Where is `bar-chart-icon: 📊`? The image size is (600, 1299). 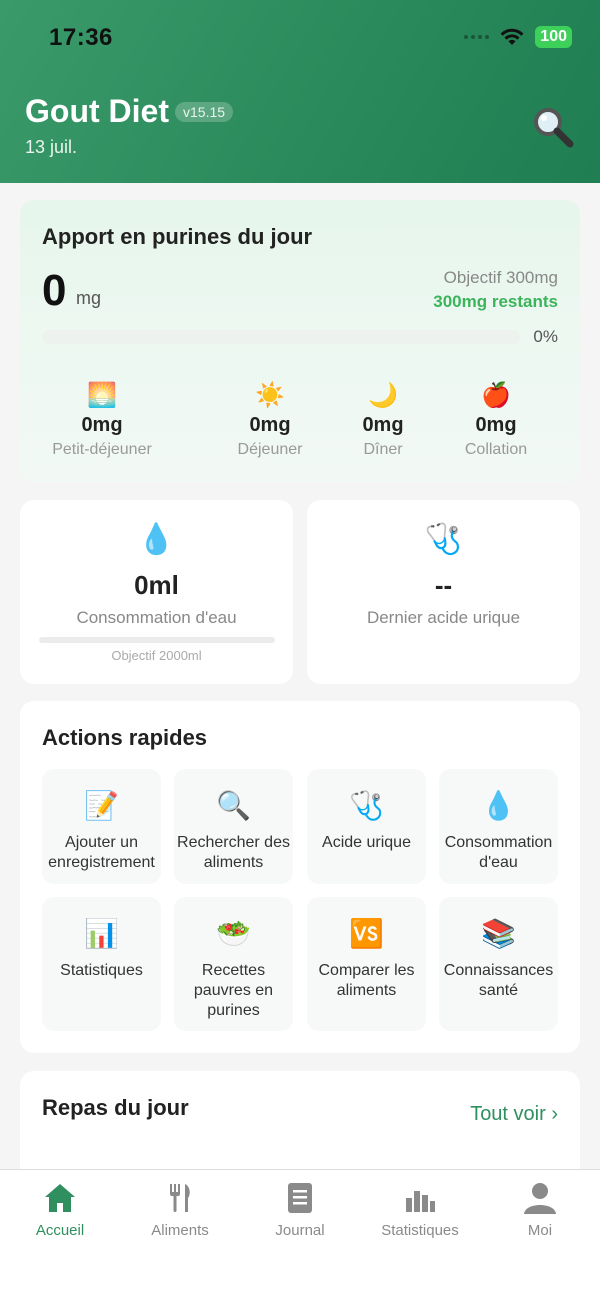
bar-chart-icon: 📊 is located at coordinates (101, 933).